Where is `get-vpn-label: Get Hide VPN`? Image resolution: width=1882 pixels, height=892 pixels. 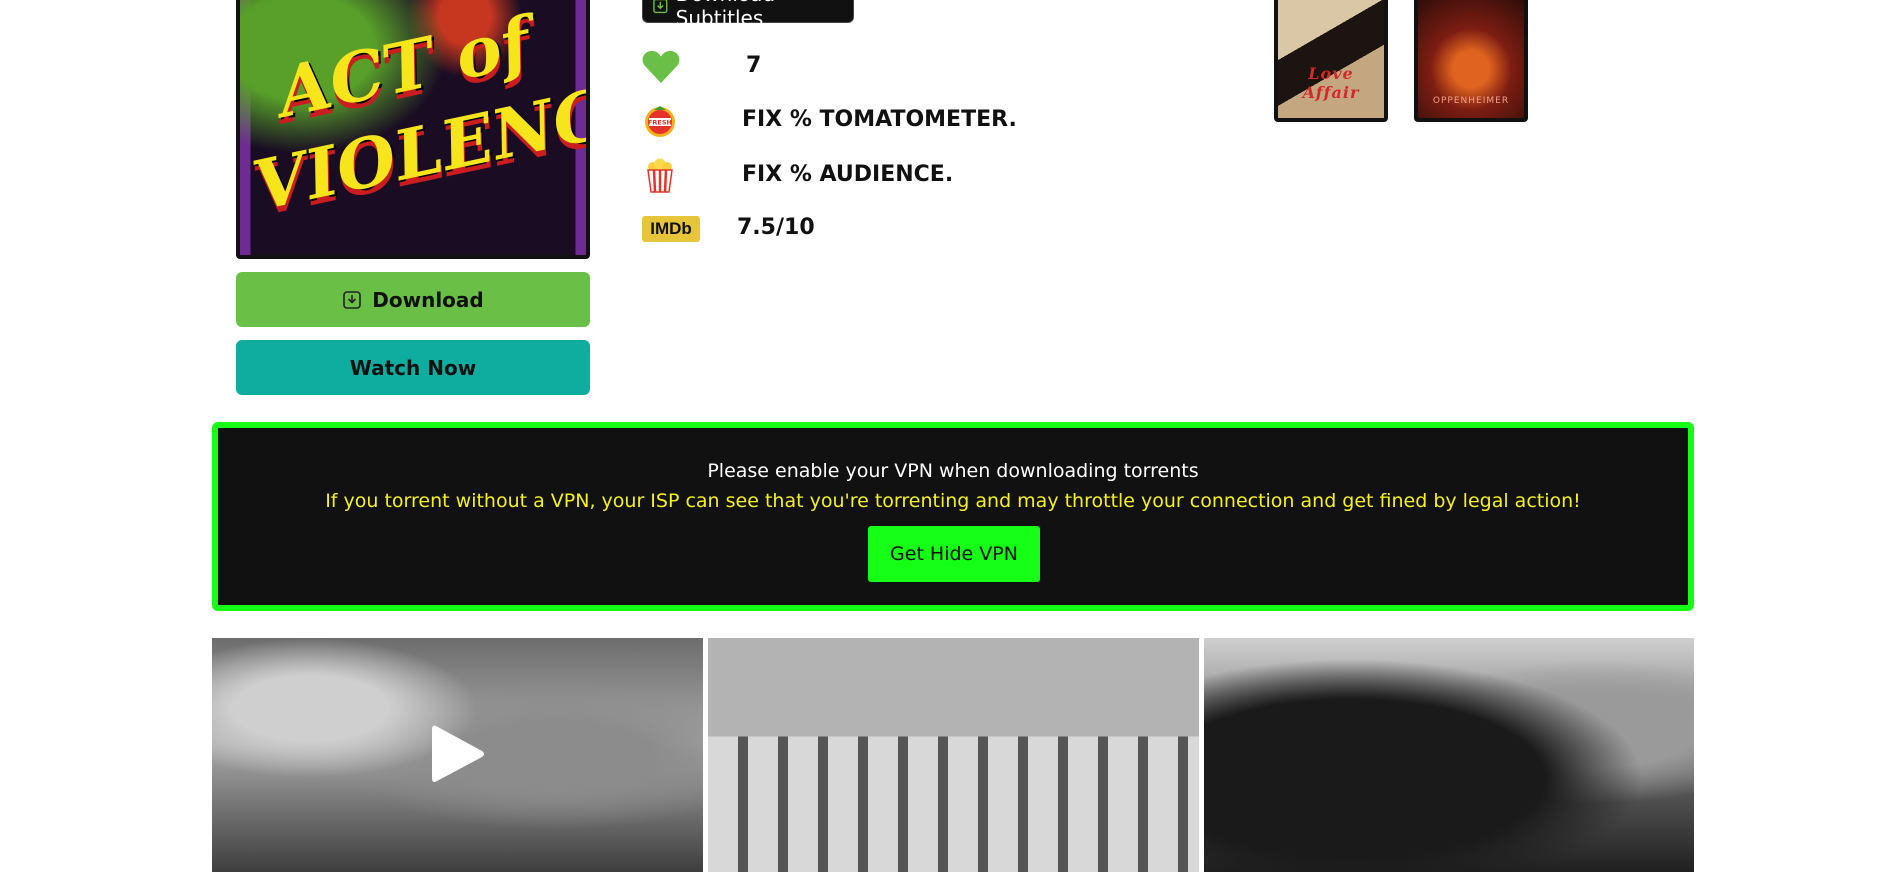
get-vpn-label: Get Hide VPN is located at coordinates (954, 554).